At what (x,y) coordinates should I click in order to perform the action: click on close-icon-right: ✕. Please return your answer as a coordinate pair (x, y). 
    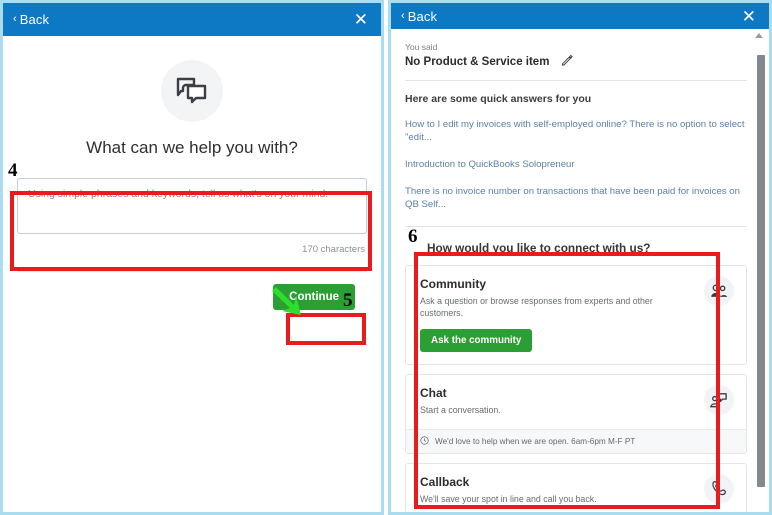
    Looking at the image, I should click on (749, 16).